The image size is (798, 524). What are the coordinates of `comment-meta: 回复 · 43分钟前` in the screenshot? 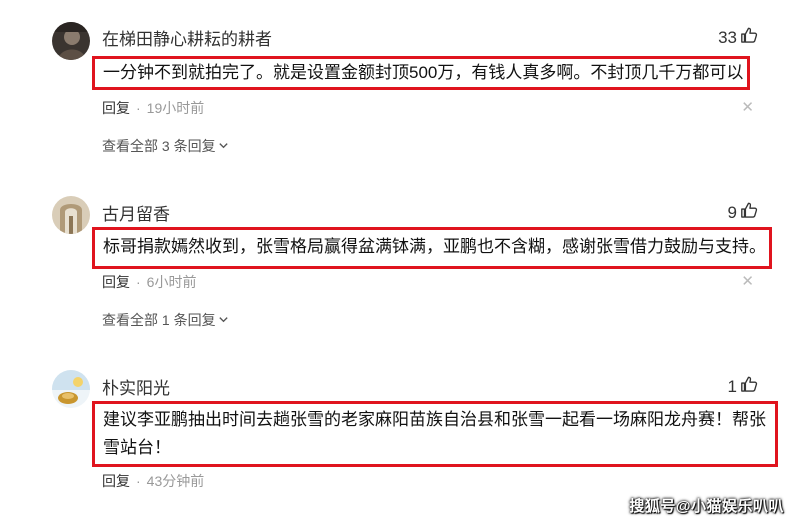 It's located at (153, 481).